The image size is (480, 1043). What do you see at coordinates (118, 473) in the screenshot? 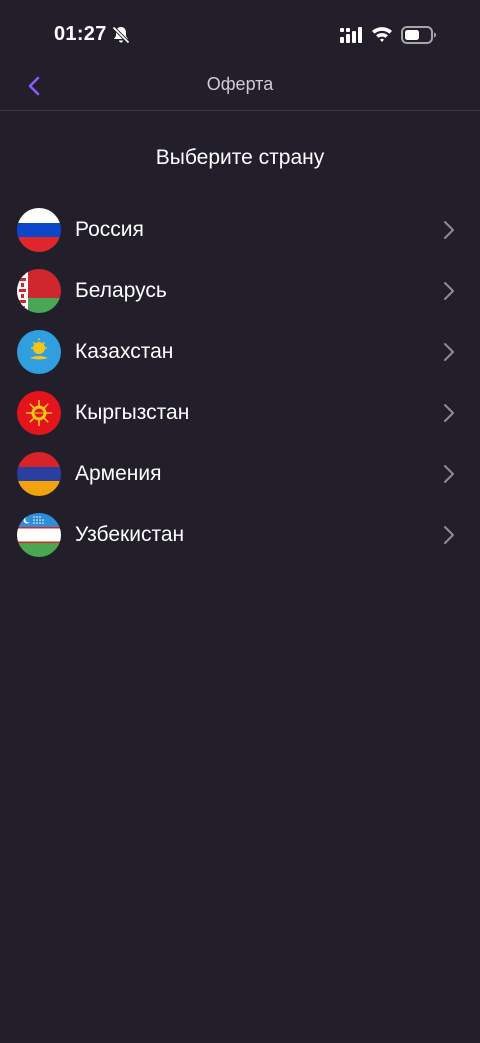
I see `country-name: Армения` at bounding box center [118, 473].